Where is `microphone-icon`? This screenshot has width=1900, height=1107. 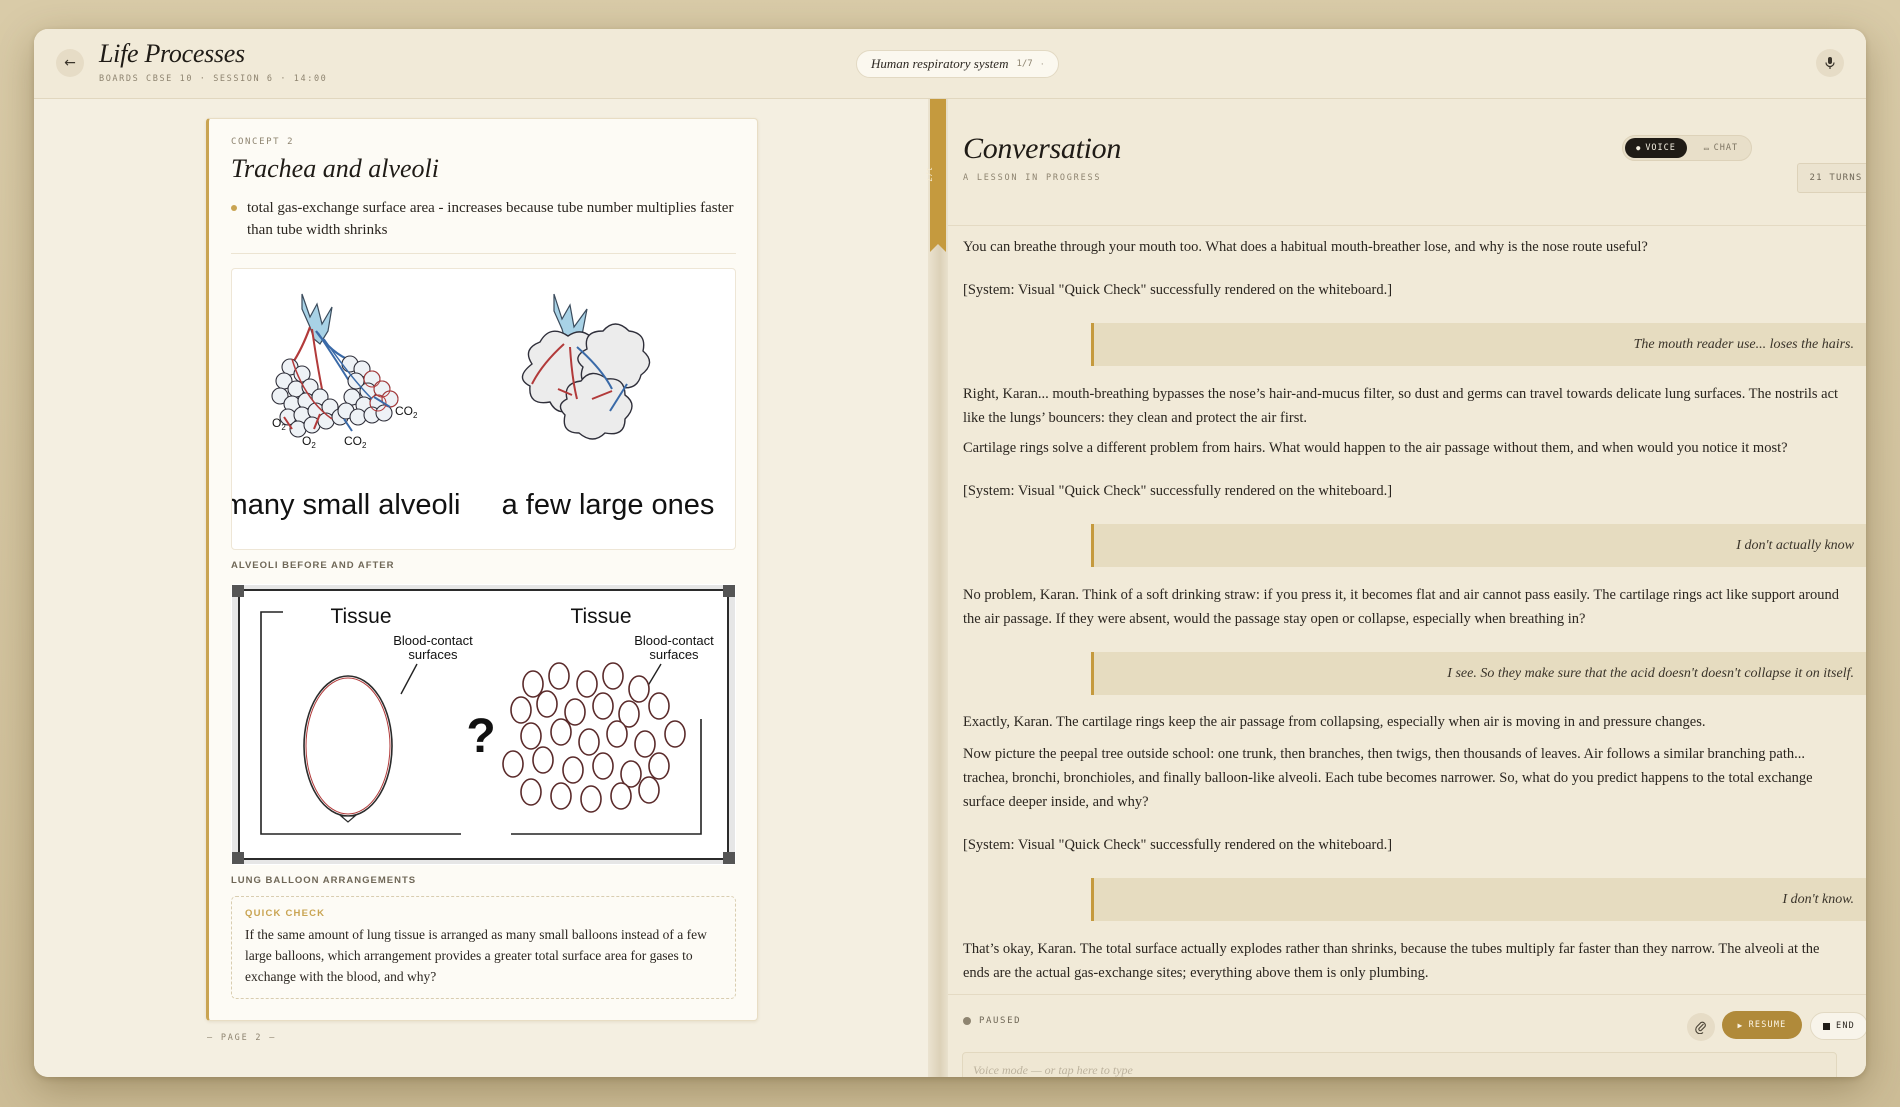 microphone-icon is located at coordinates (1830, 63).